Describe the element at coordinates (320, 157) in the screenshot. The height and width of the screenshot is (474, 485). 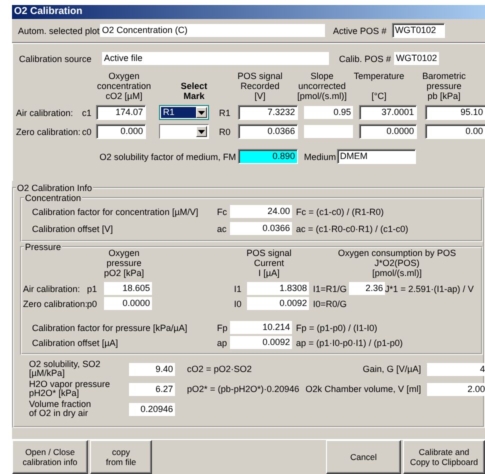
I see `label: Medium` at that location.